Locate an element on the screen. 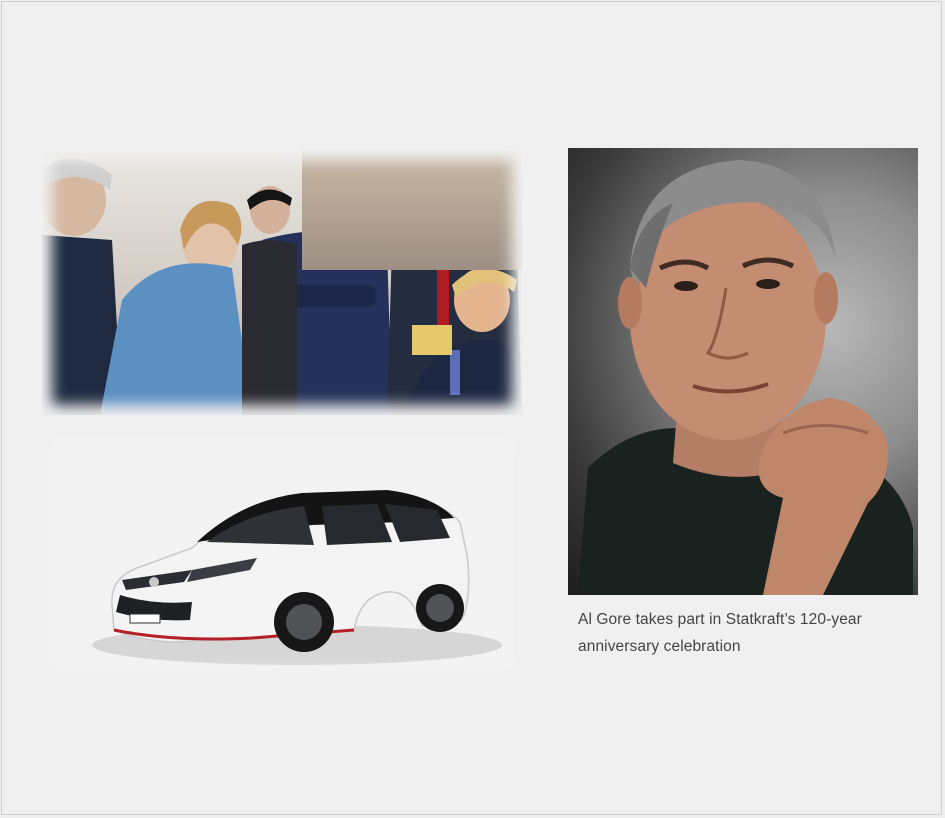 This screenshot has width=945, height=818. license-plate is located at coordinates (145, 618).